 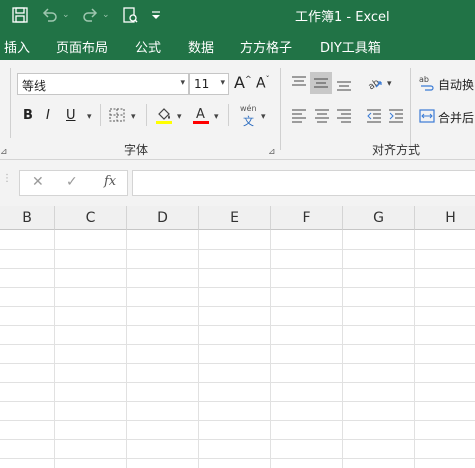 I want to click on formula-buttons: ✕ ✓ fx, so click(x=73, y=183).